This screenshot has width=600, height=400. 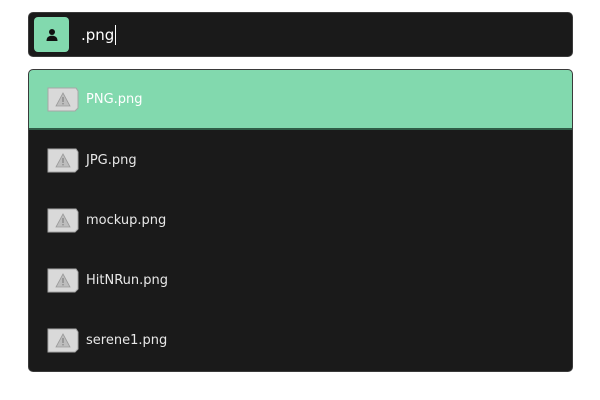 What do you see at coordinates (300, 280) in the screenshot?
I see `result-item-hitnrun: HitNRun.png` at bounding box center [300, 280].